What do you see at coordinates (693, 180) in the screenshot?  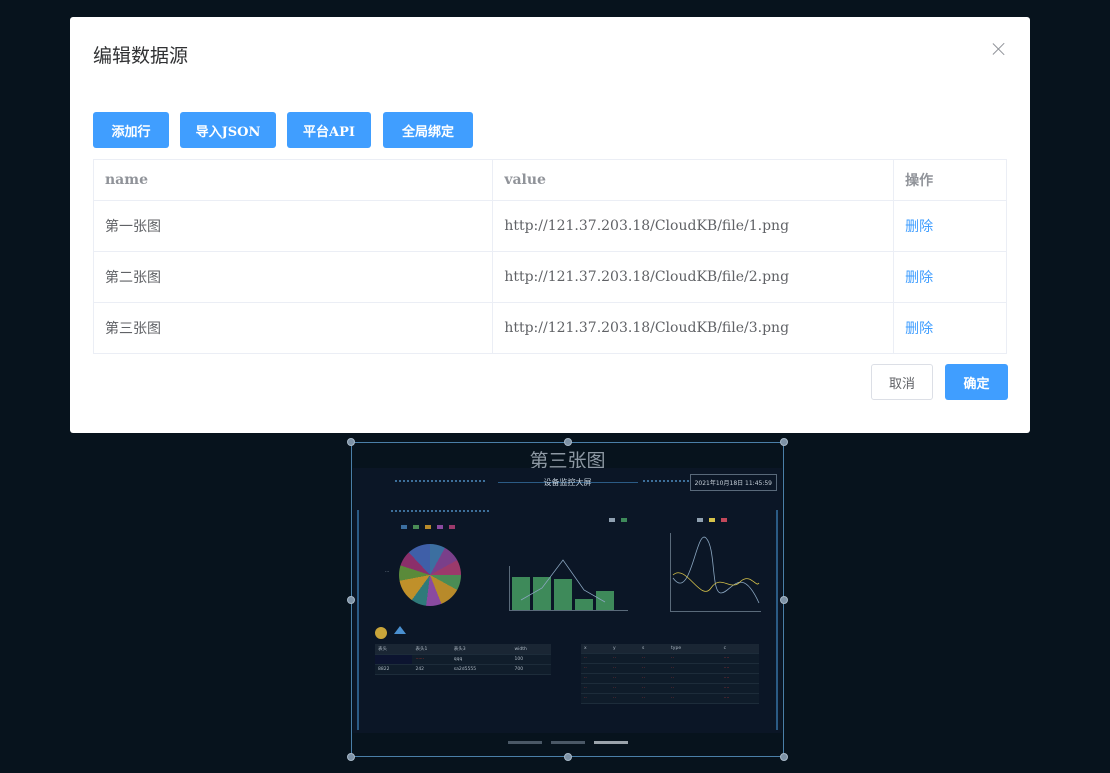 I see `column-header-value: value` at bounding box center [693, 180].